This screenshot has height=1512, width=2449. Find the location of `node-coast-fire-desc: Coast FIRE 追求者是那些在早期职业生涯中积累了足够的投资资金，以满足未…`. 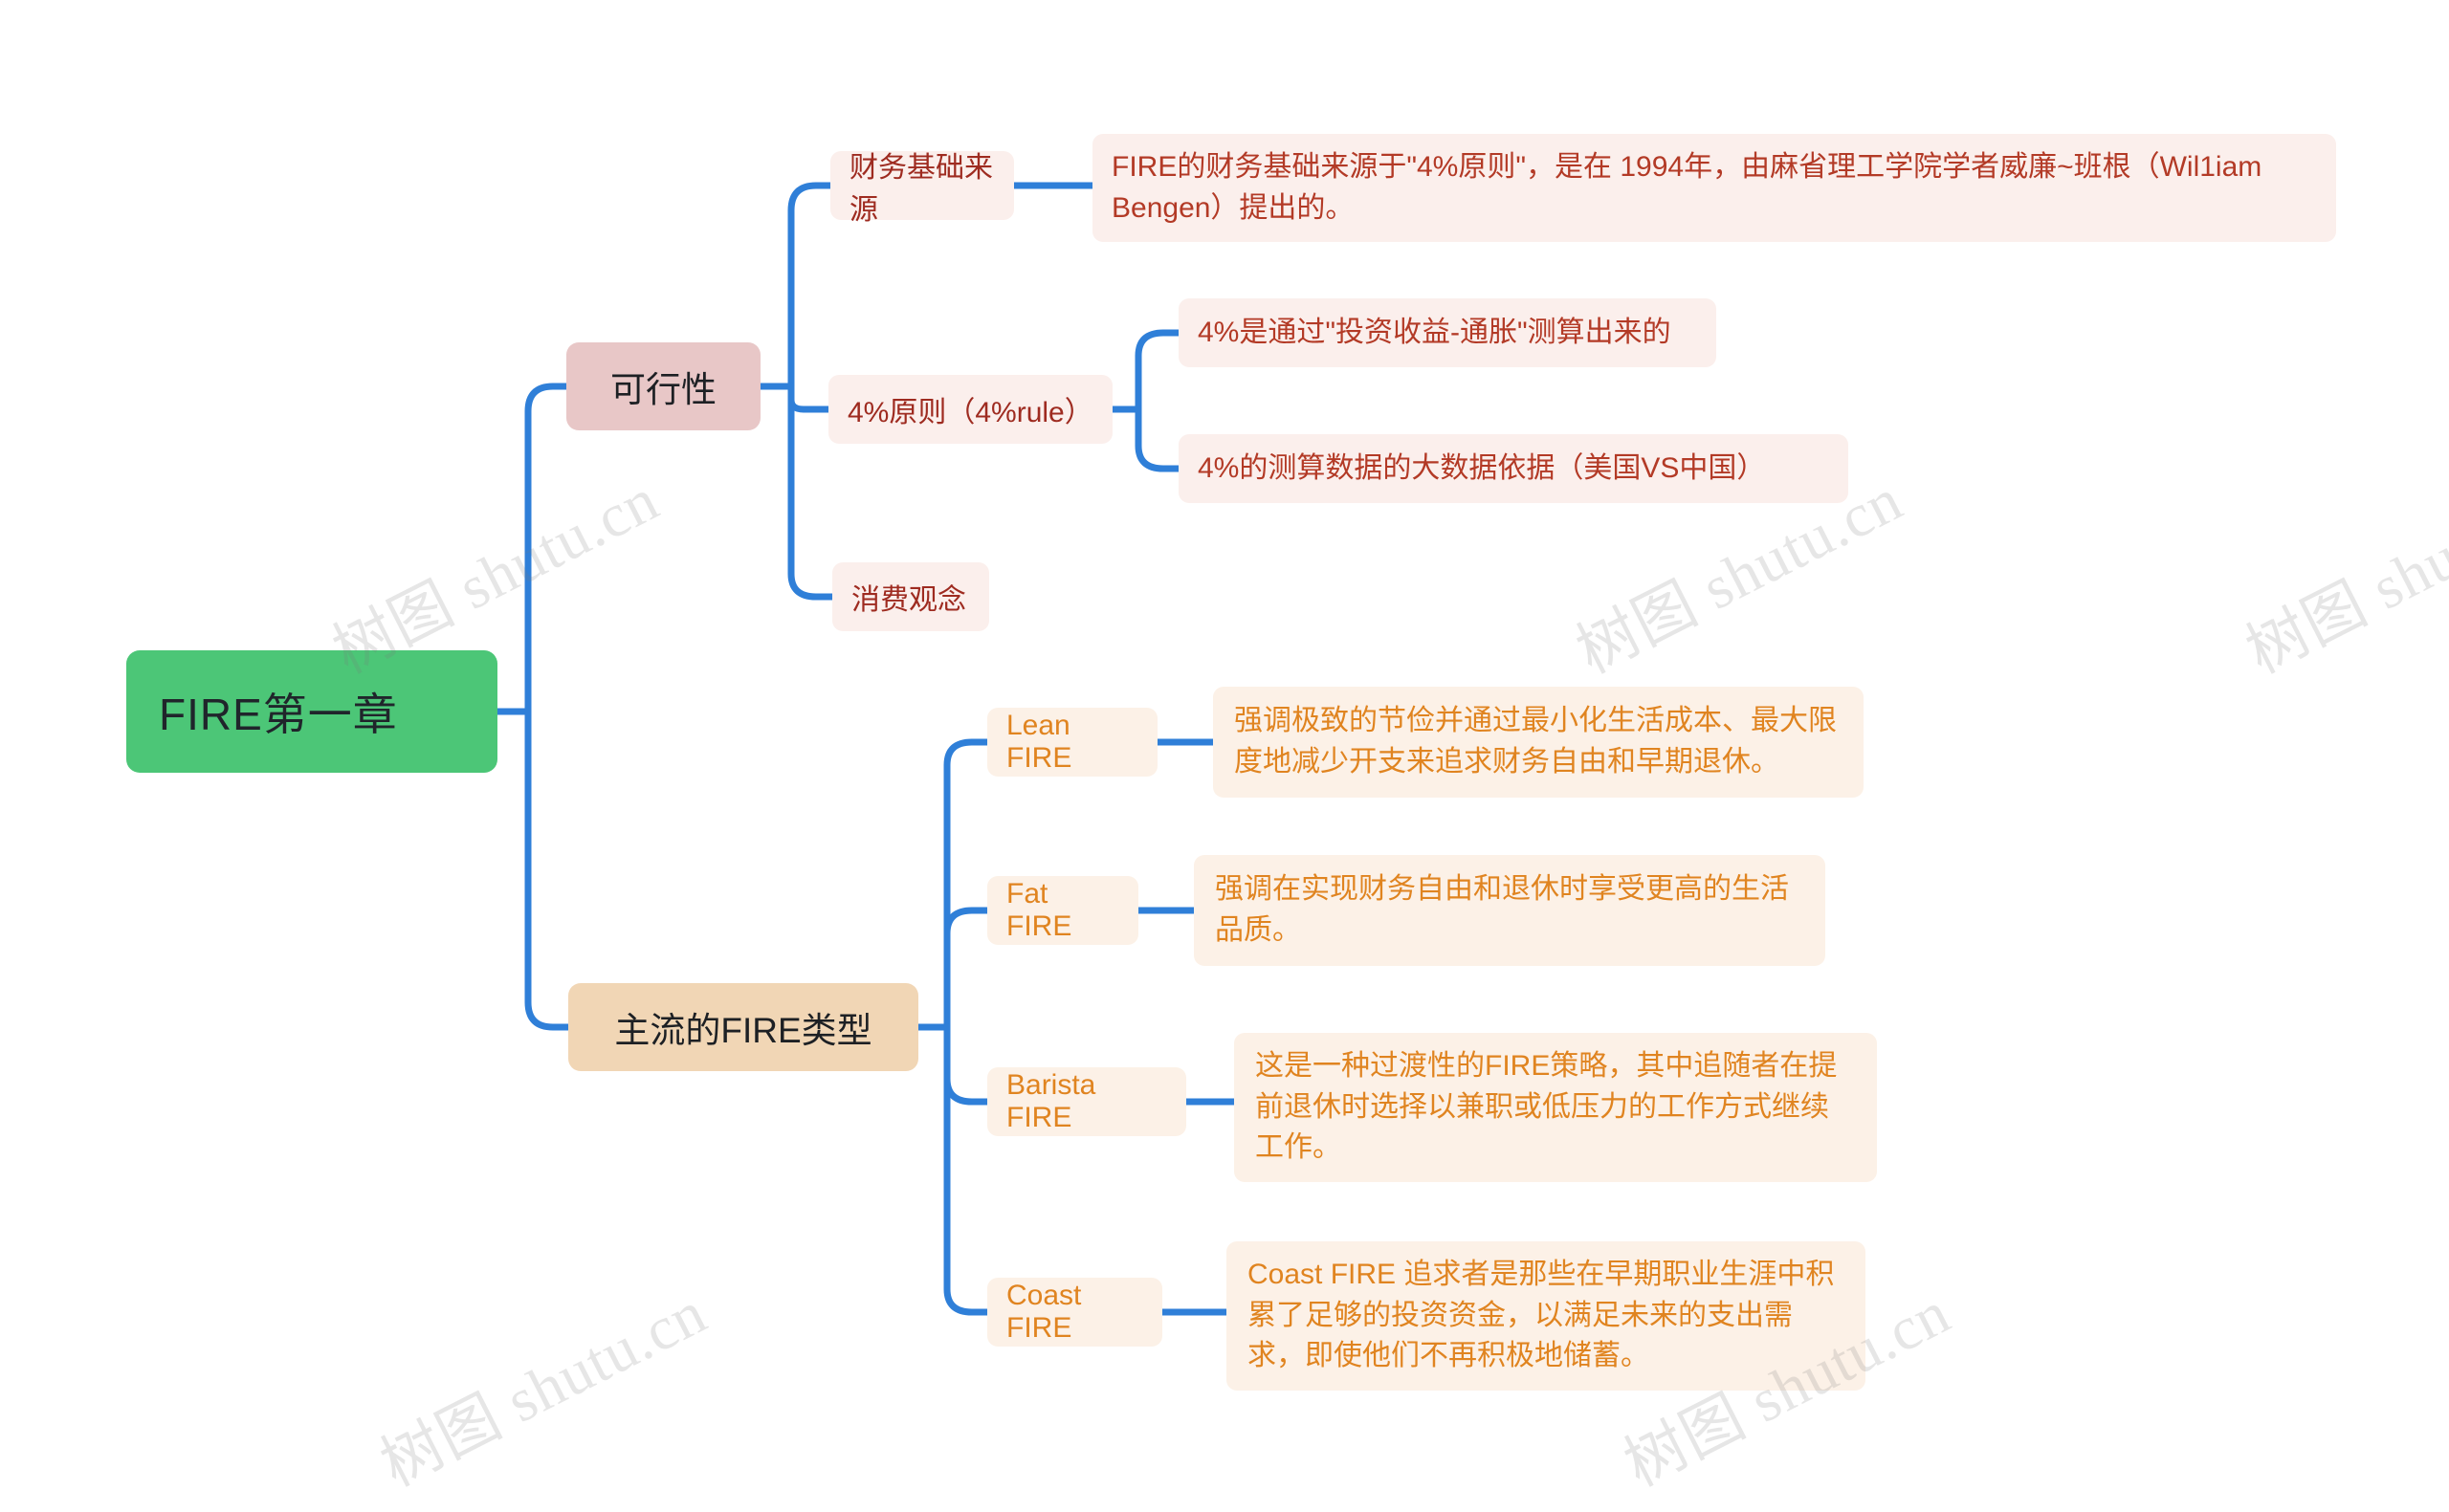

node-coast-fire-desc: Coast FIRE 追求者是那些在早期职业生涯中积累了足够的投资资金，以满足未… is located at coordinates (1546, 1316).